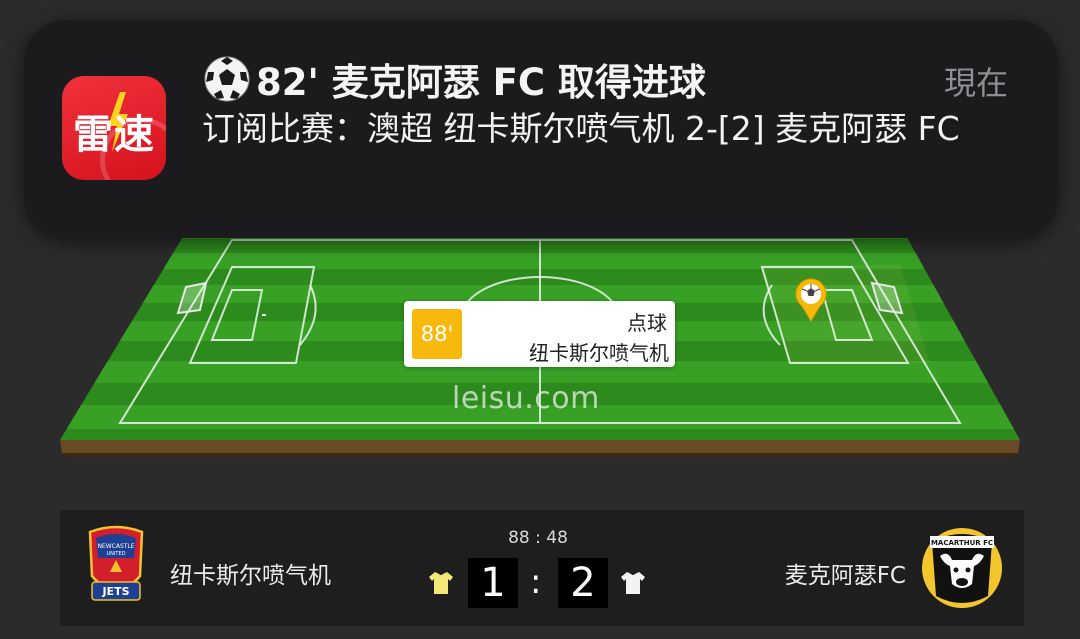  I want to click on notification-title-text: 82' 麦克阿瑟 FC 取得进球, so click(481, 82).